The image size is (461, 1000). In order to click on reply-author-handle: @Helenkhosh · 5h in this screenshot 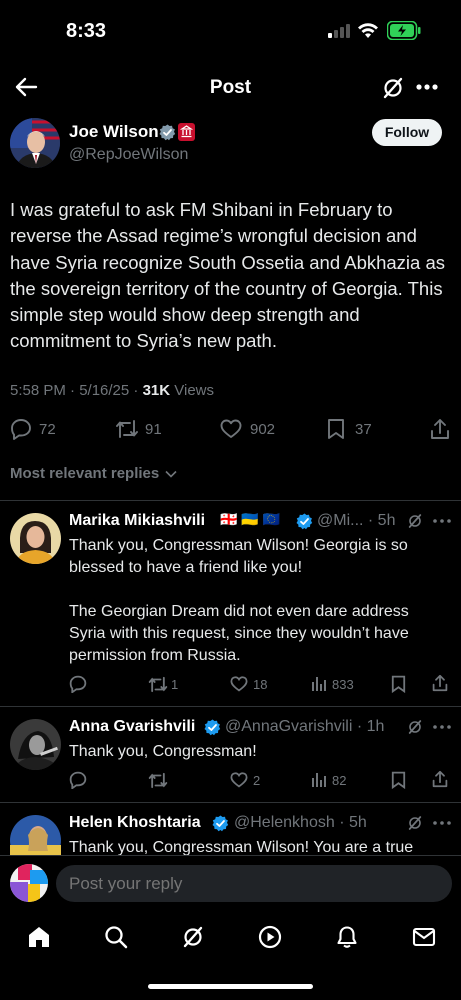, I will do `click(300, 823)`.